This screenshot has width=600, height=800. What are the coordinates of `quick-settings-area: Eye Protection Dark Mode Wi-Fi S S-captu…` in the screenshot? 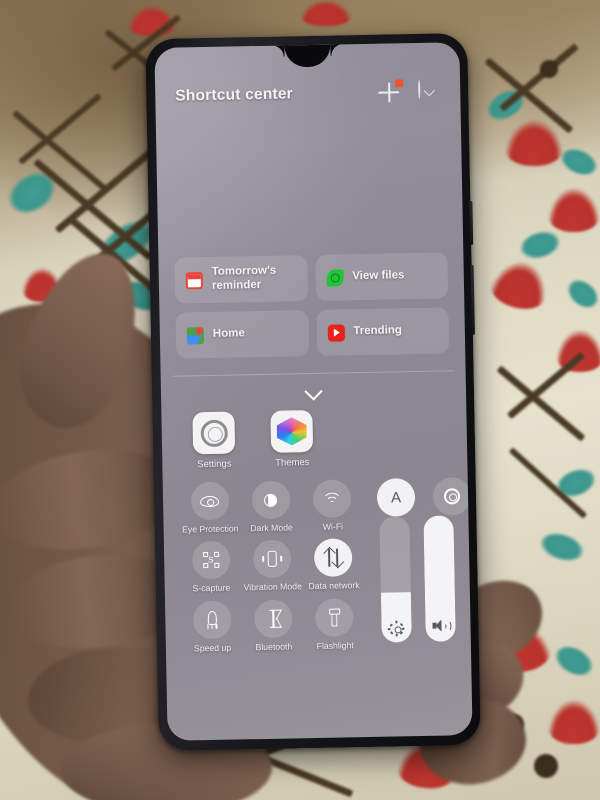 It's located at (317, 559).